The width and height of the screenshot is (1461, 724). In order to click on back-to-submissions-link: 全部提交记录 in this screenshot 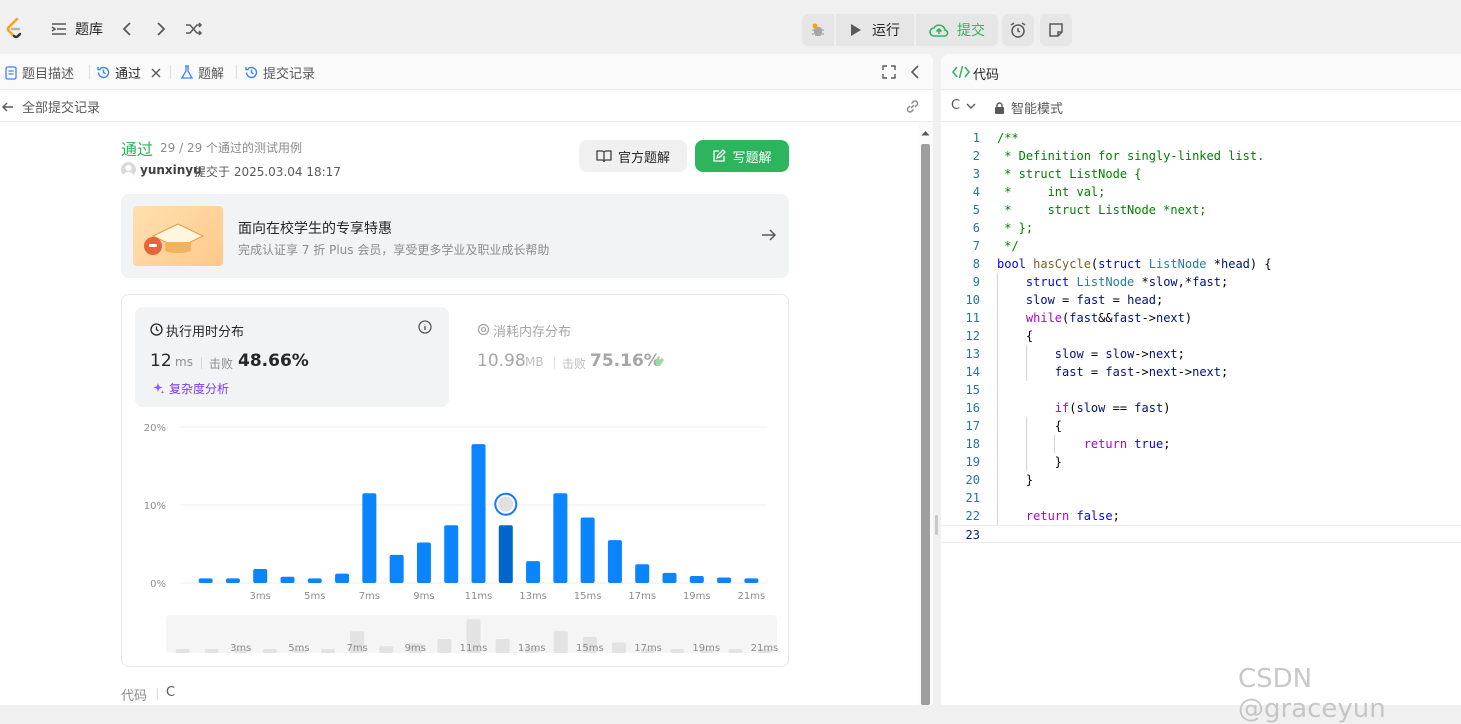, I will do `click(51, 106)`.